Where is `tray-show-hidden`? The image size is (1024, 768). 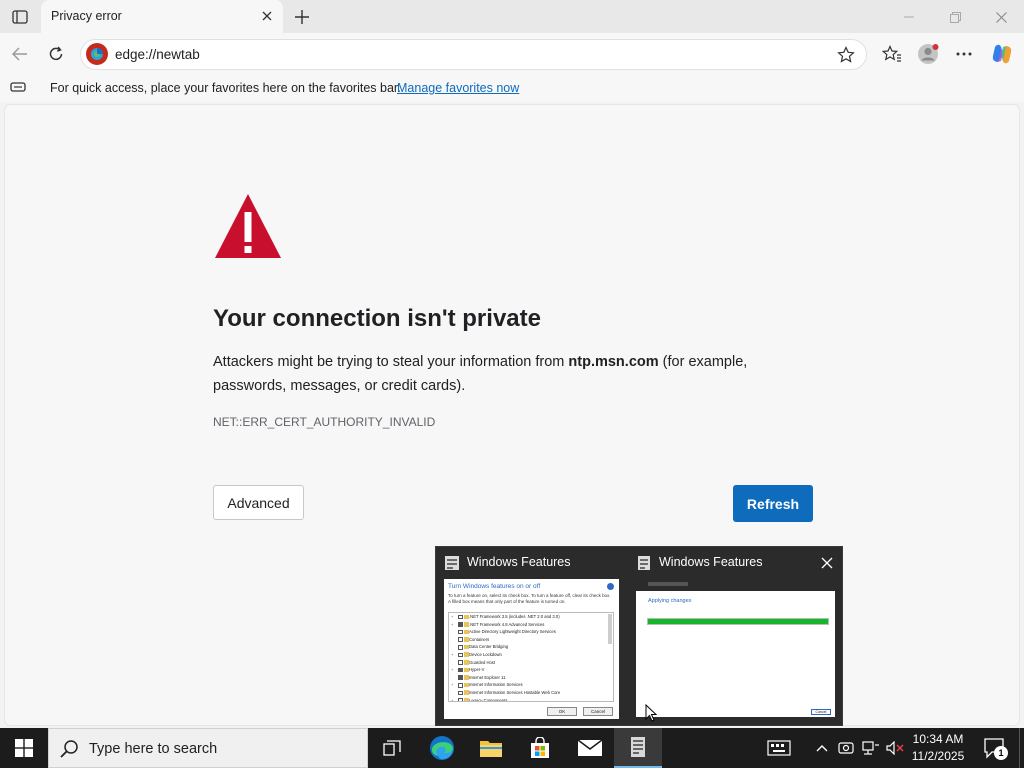
tray-show-hidden is located at coordinates (822, 748).